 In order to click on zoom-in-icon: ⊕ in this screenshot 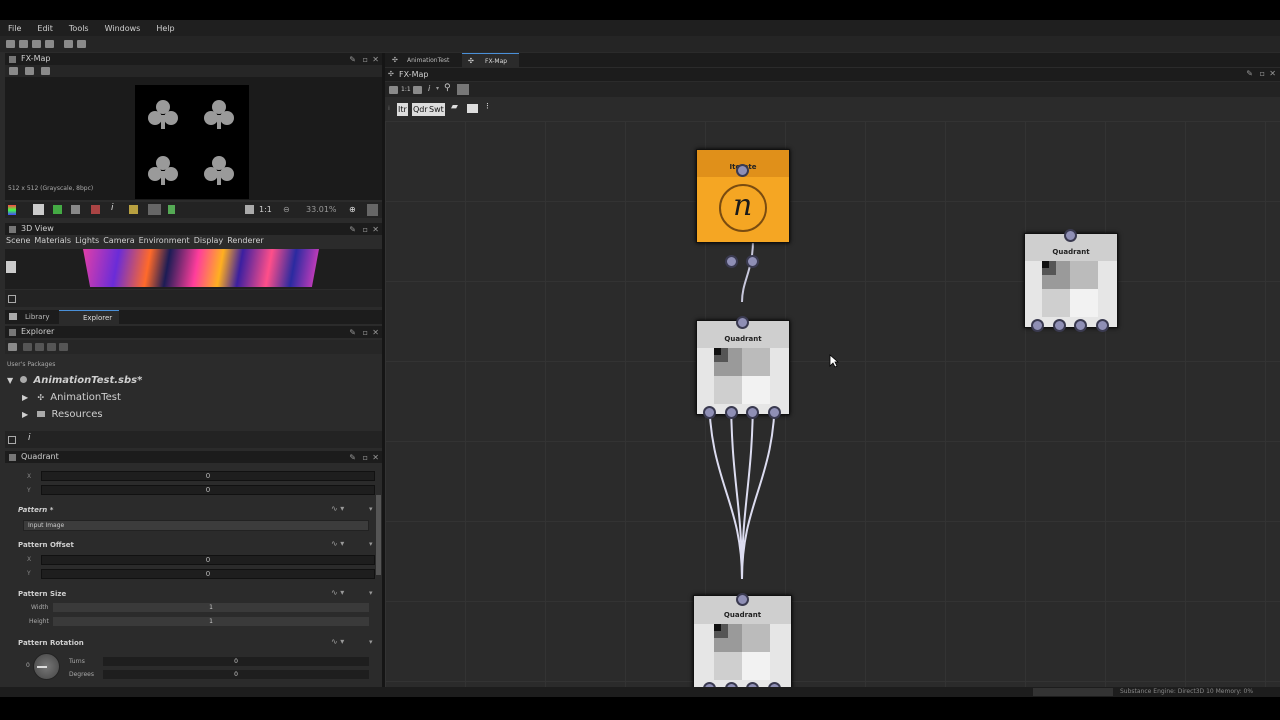, I will do `click(352, 209)`.